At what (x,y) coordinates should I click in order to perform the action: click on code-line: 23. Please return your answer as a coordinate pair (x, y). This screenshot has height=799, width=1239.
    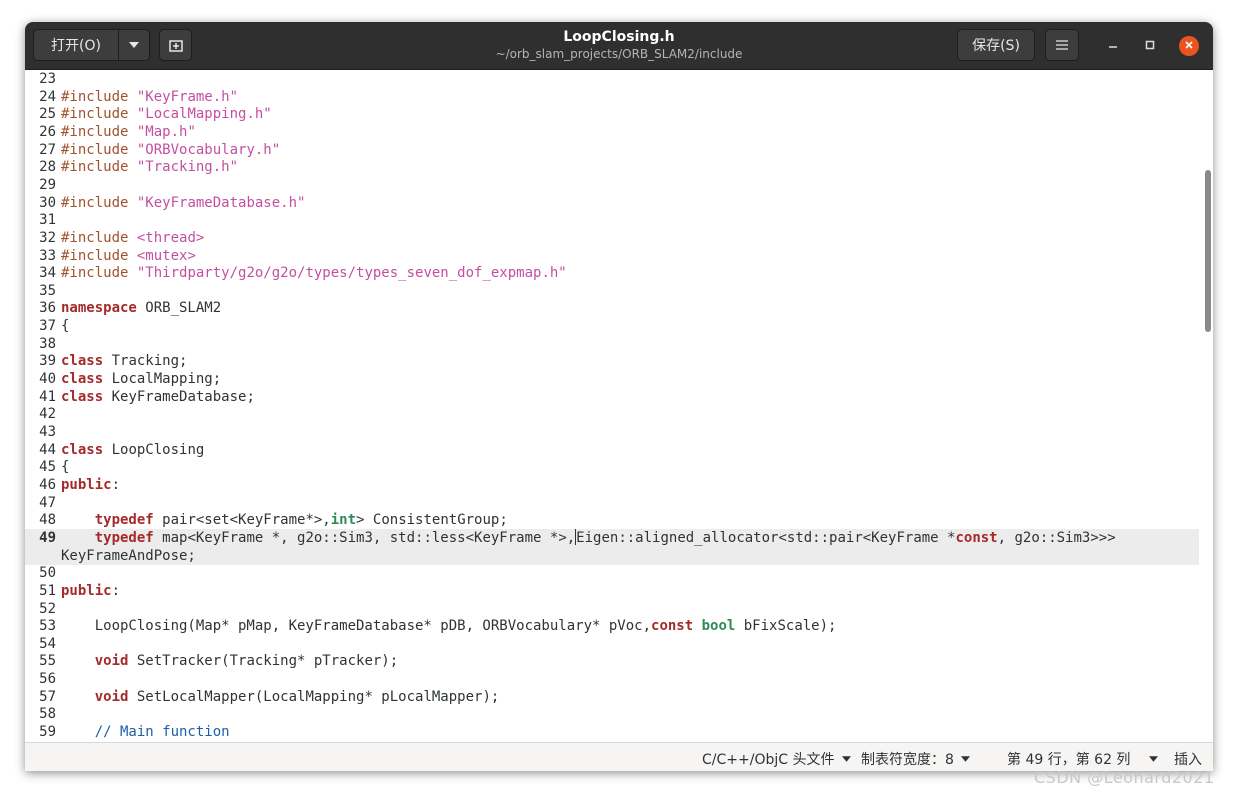
    Looking at the image, I should click on (612, 79).